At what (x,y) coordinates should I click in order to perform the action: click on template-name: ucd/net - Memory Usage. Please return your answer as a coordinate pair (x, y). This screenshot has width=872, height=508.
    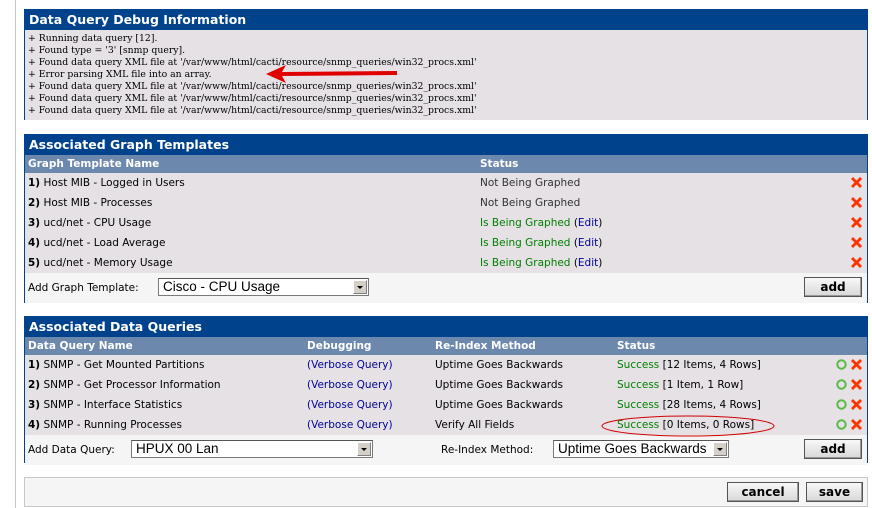
    Looking at the image, I should click on (108, 263).